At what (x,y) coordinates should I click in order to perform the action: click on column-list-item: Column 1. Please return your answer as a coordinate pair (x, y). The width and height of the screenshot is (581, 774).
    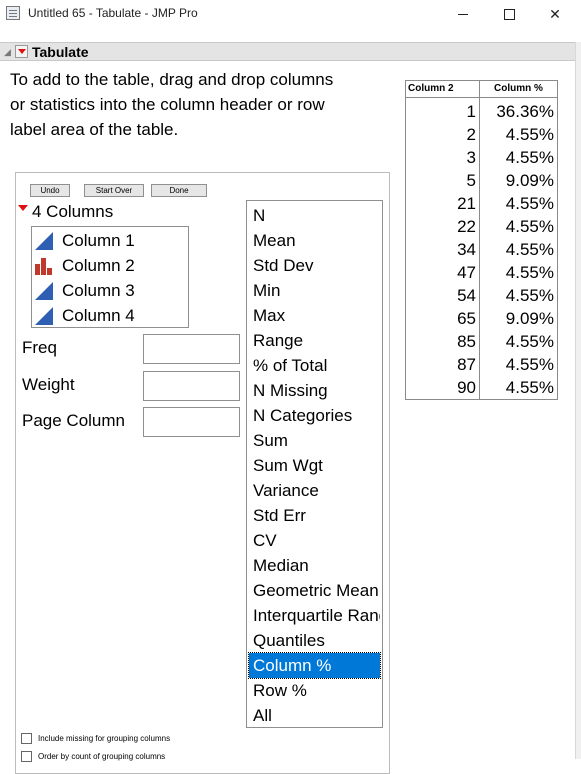
    Looking at the image, I should click on (84, 240).